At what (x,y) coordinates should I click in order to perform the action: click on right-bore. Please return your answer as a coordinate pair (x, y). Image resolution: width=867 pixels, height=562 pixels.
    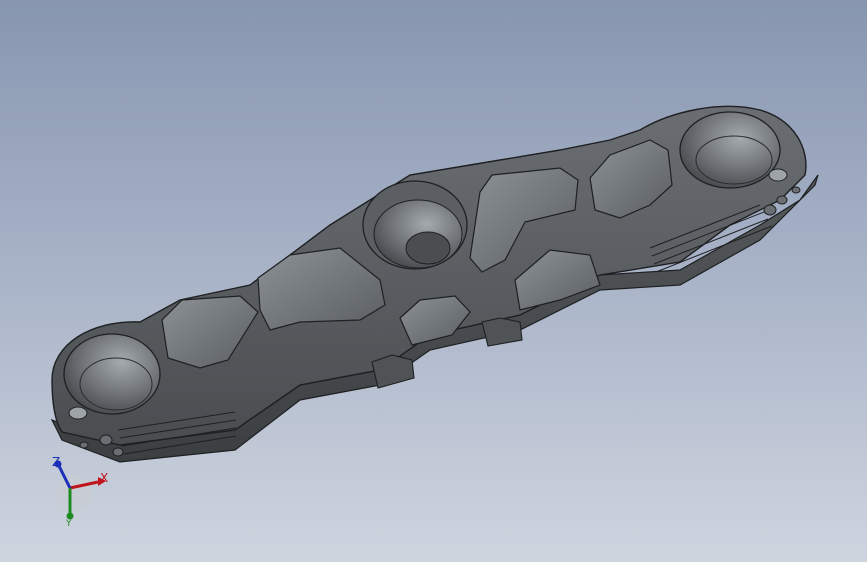
    Looking at the image, I should click on (730, 150).